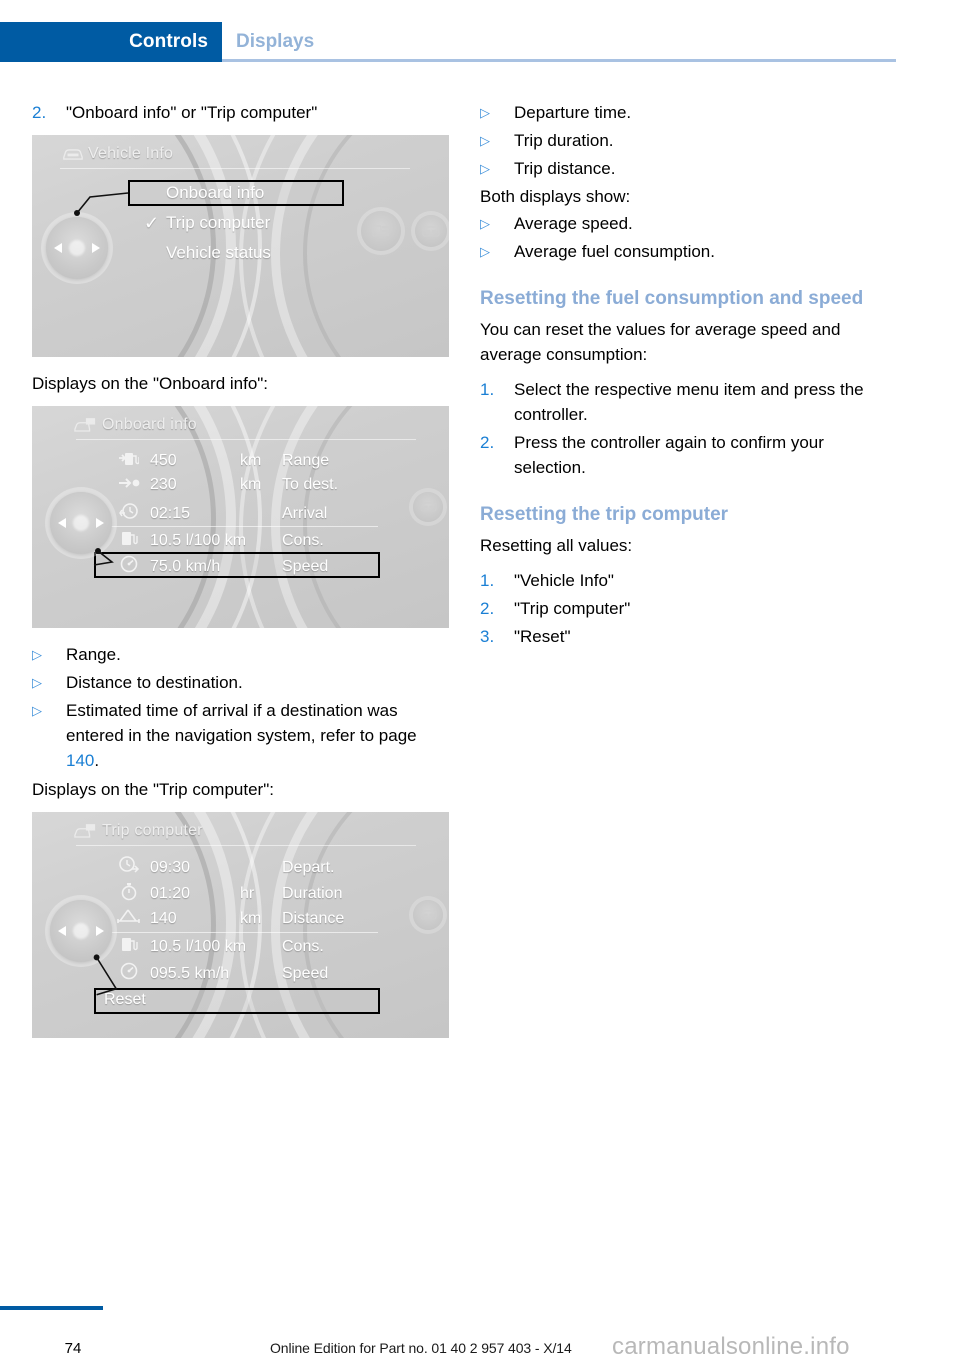  I want to click on row-departure: 09:30 Depart., so click(224, 867).